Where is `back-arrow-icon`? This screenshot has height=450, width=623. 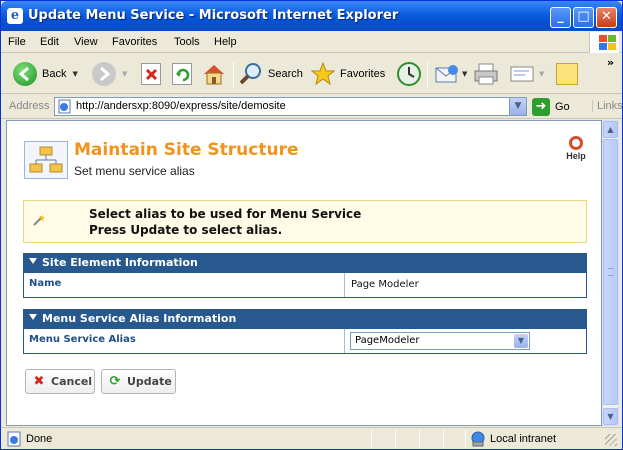
back-arrow-icon is located at coordinates (25, 74).